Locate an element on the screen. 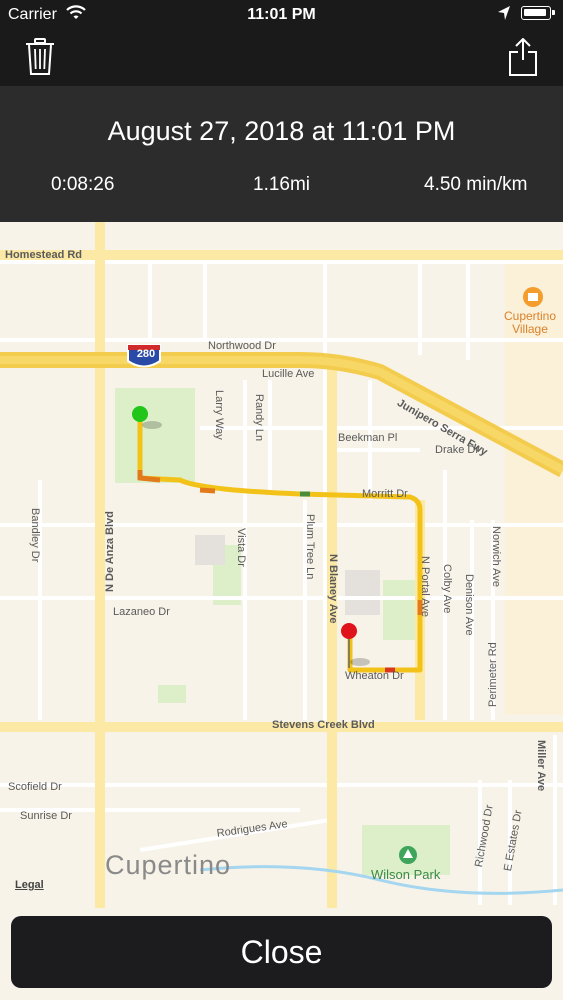  city-label: Cupertino is located at coordinates (168, 865).